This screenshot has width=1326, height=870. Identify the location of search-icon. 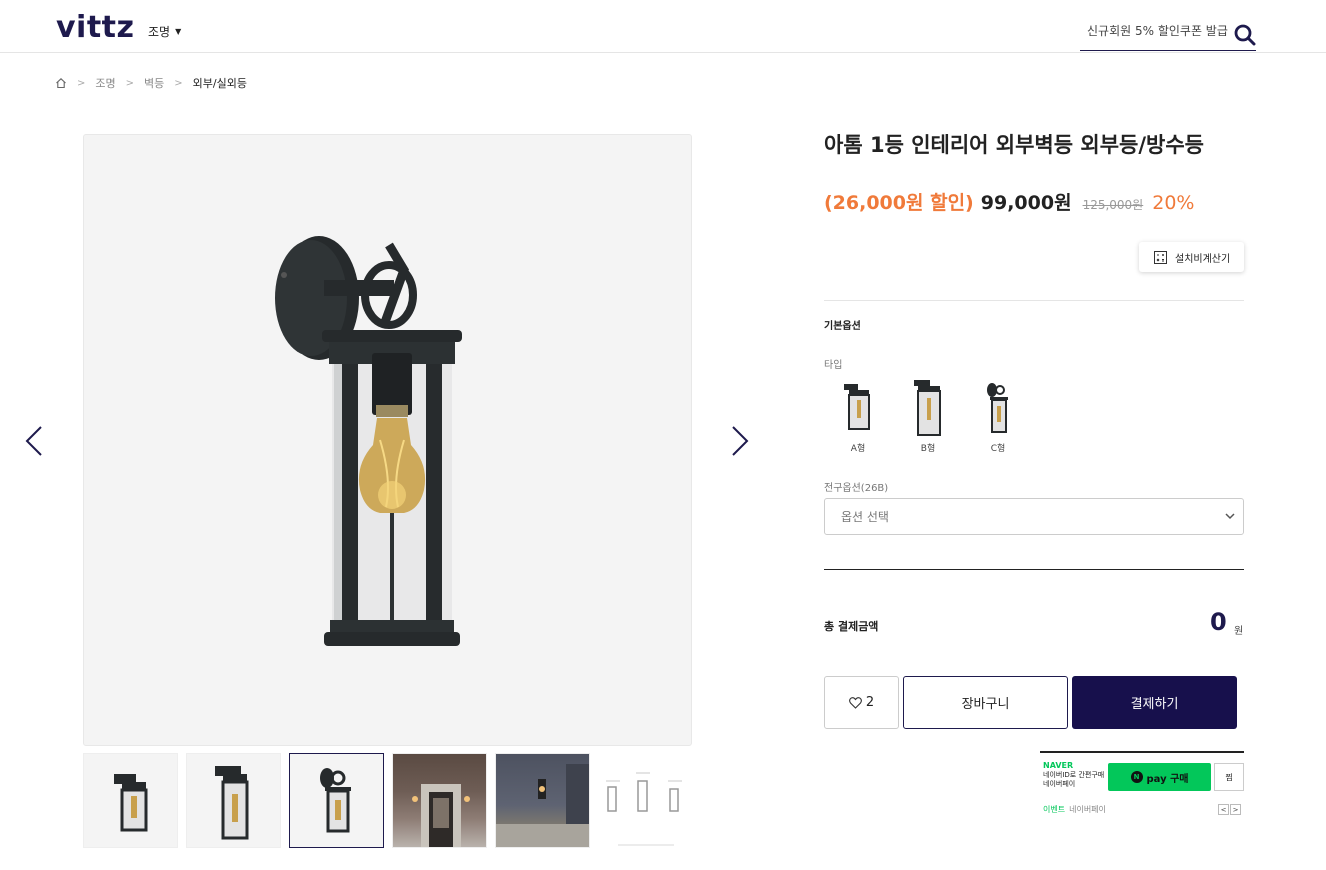
(1245, 35).